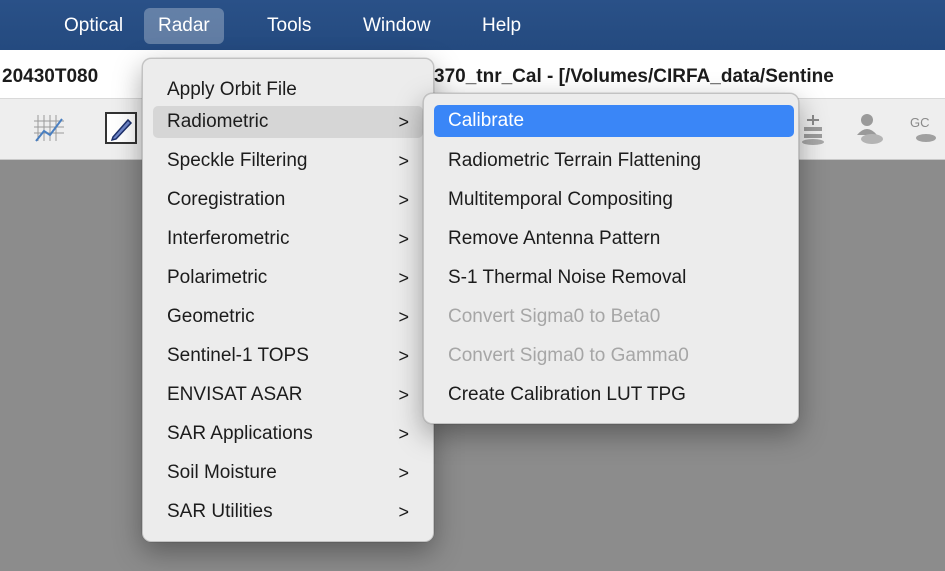 The image size is (945, 571). What do you see at coordinates (501, 26) in the screenshot?
I see `menu-help: Help` at bounding box center [501, 26].